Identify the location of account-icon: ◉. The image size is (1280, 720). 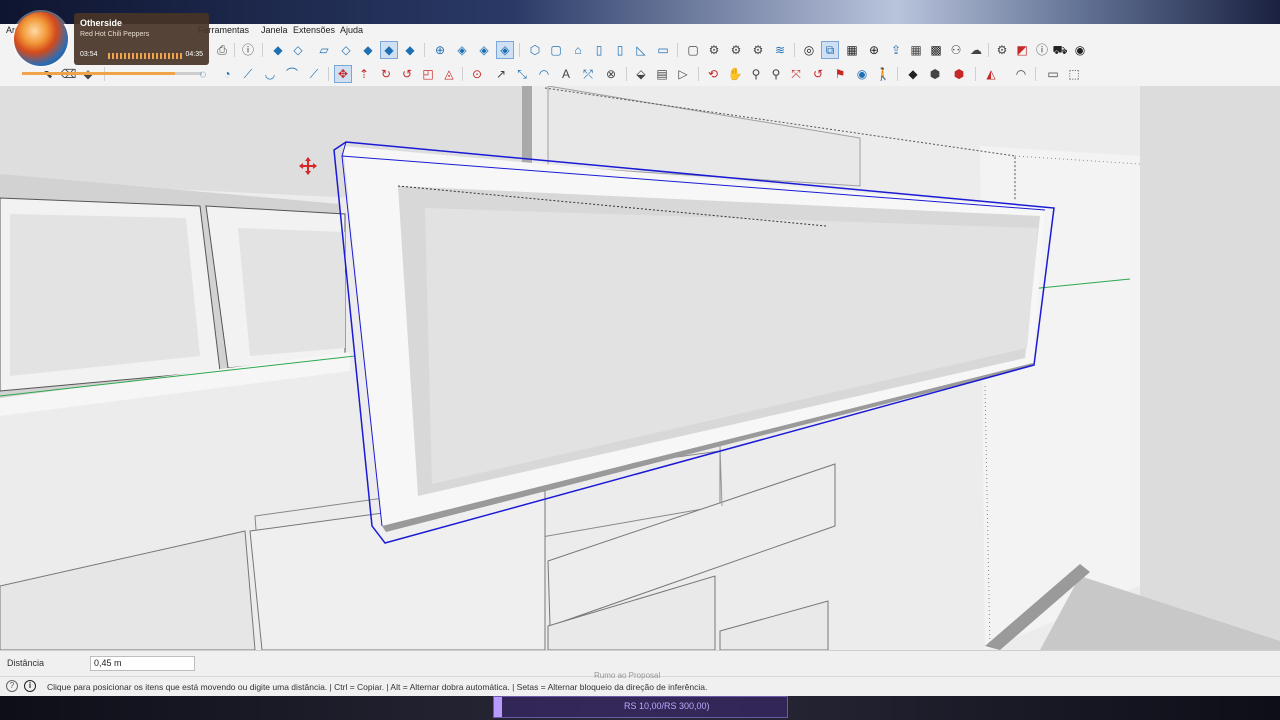
(1080, 50).